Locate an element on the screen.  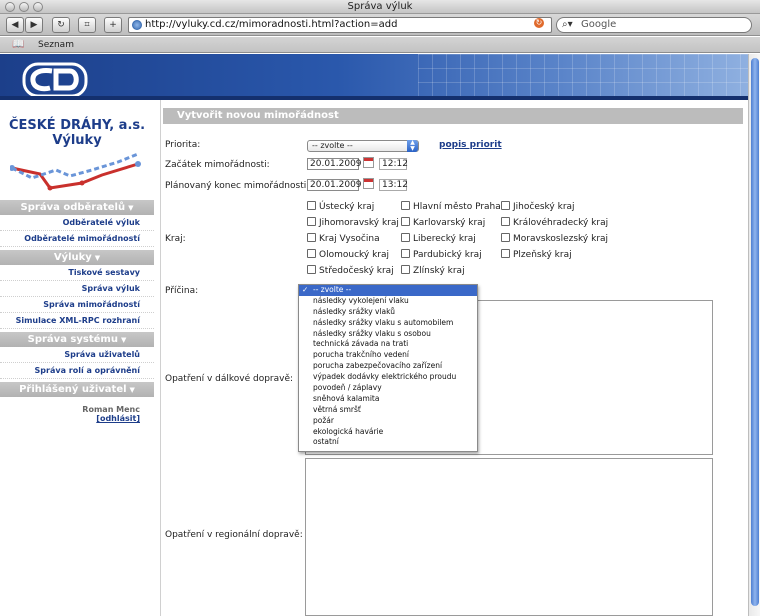
cause-option: ✓ -- zvolte -- is located at coordinates (388, 290).